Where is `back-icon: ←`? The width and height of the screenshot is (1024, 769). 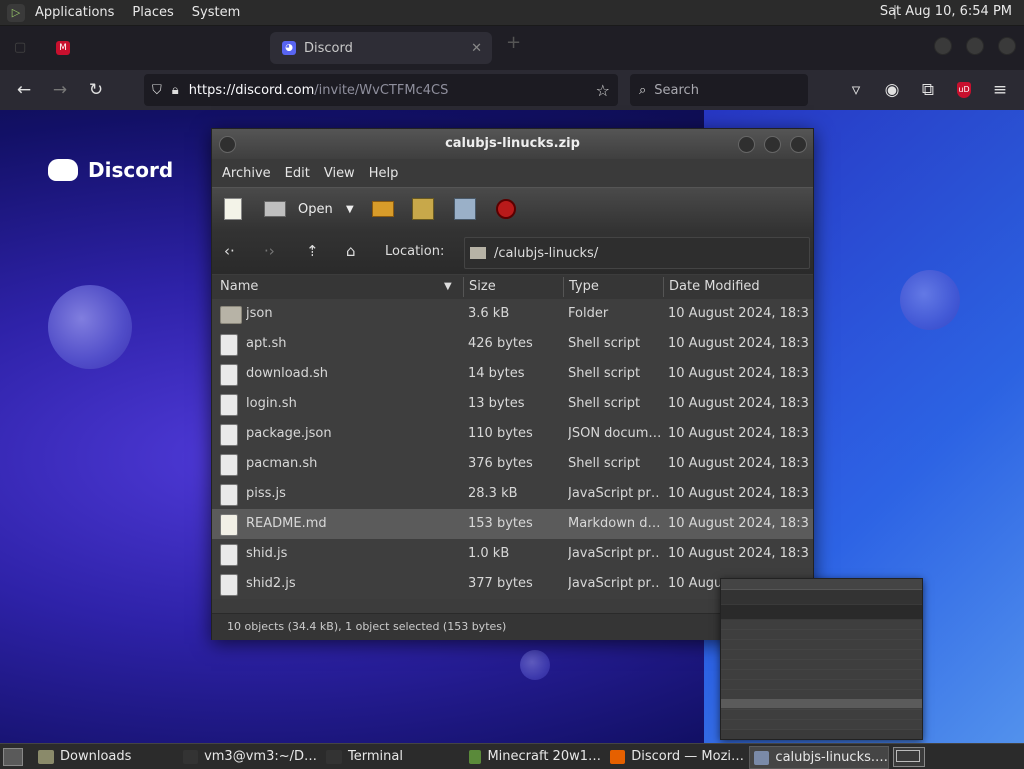
back-icon: ← is located at coordinates (24, 90).